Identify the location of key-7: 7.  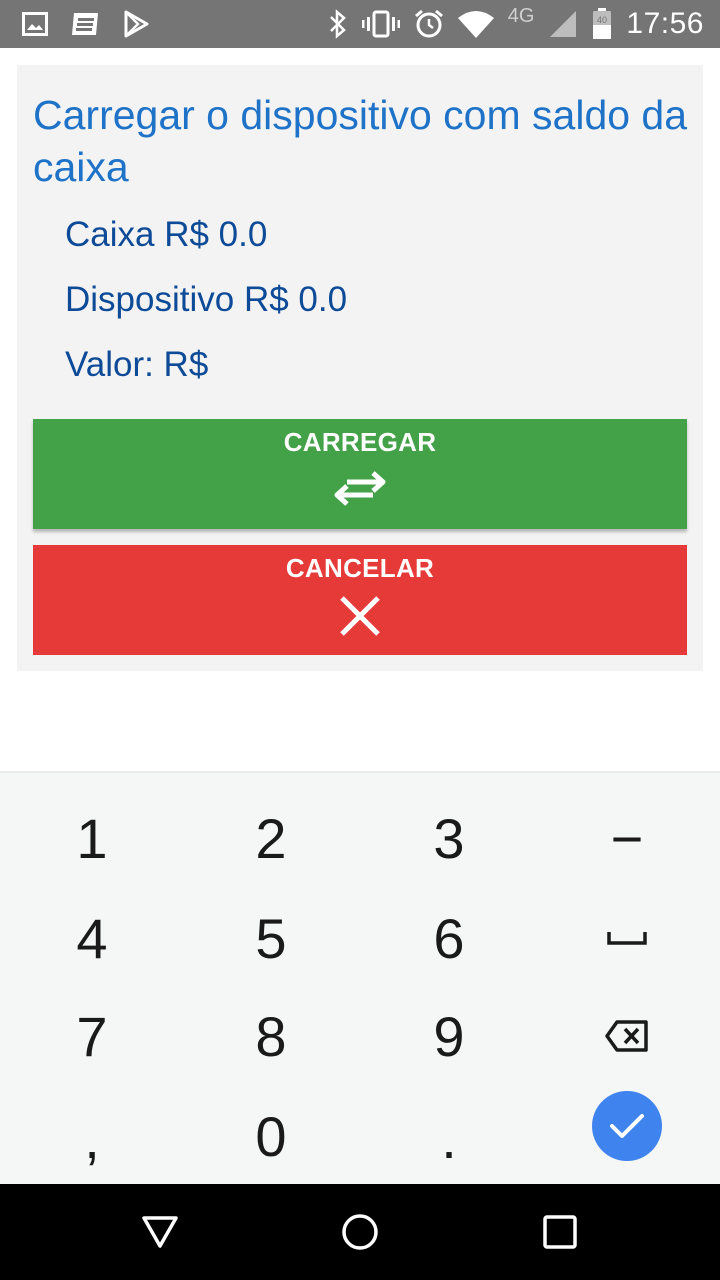
(92, 1036).